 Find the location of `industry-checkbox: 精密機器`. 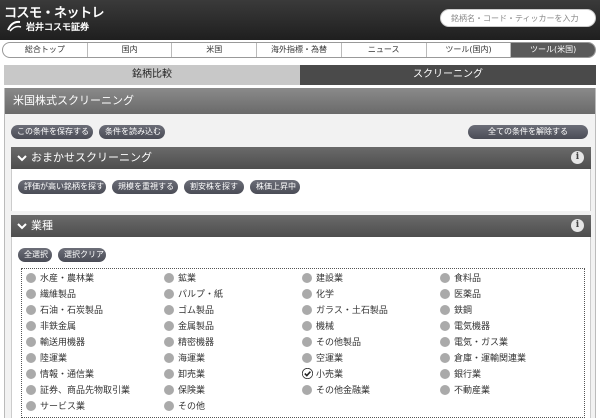

industry-checkbox: 精密機器 is located at coordinates (189, 341).